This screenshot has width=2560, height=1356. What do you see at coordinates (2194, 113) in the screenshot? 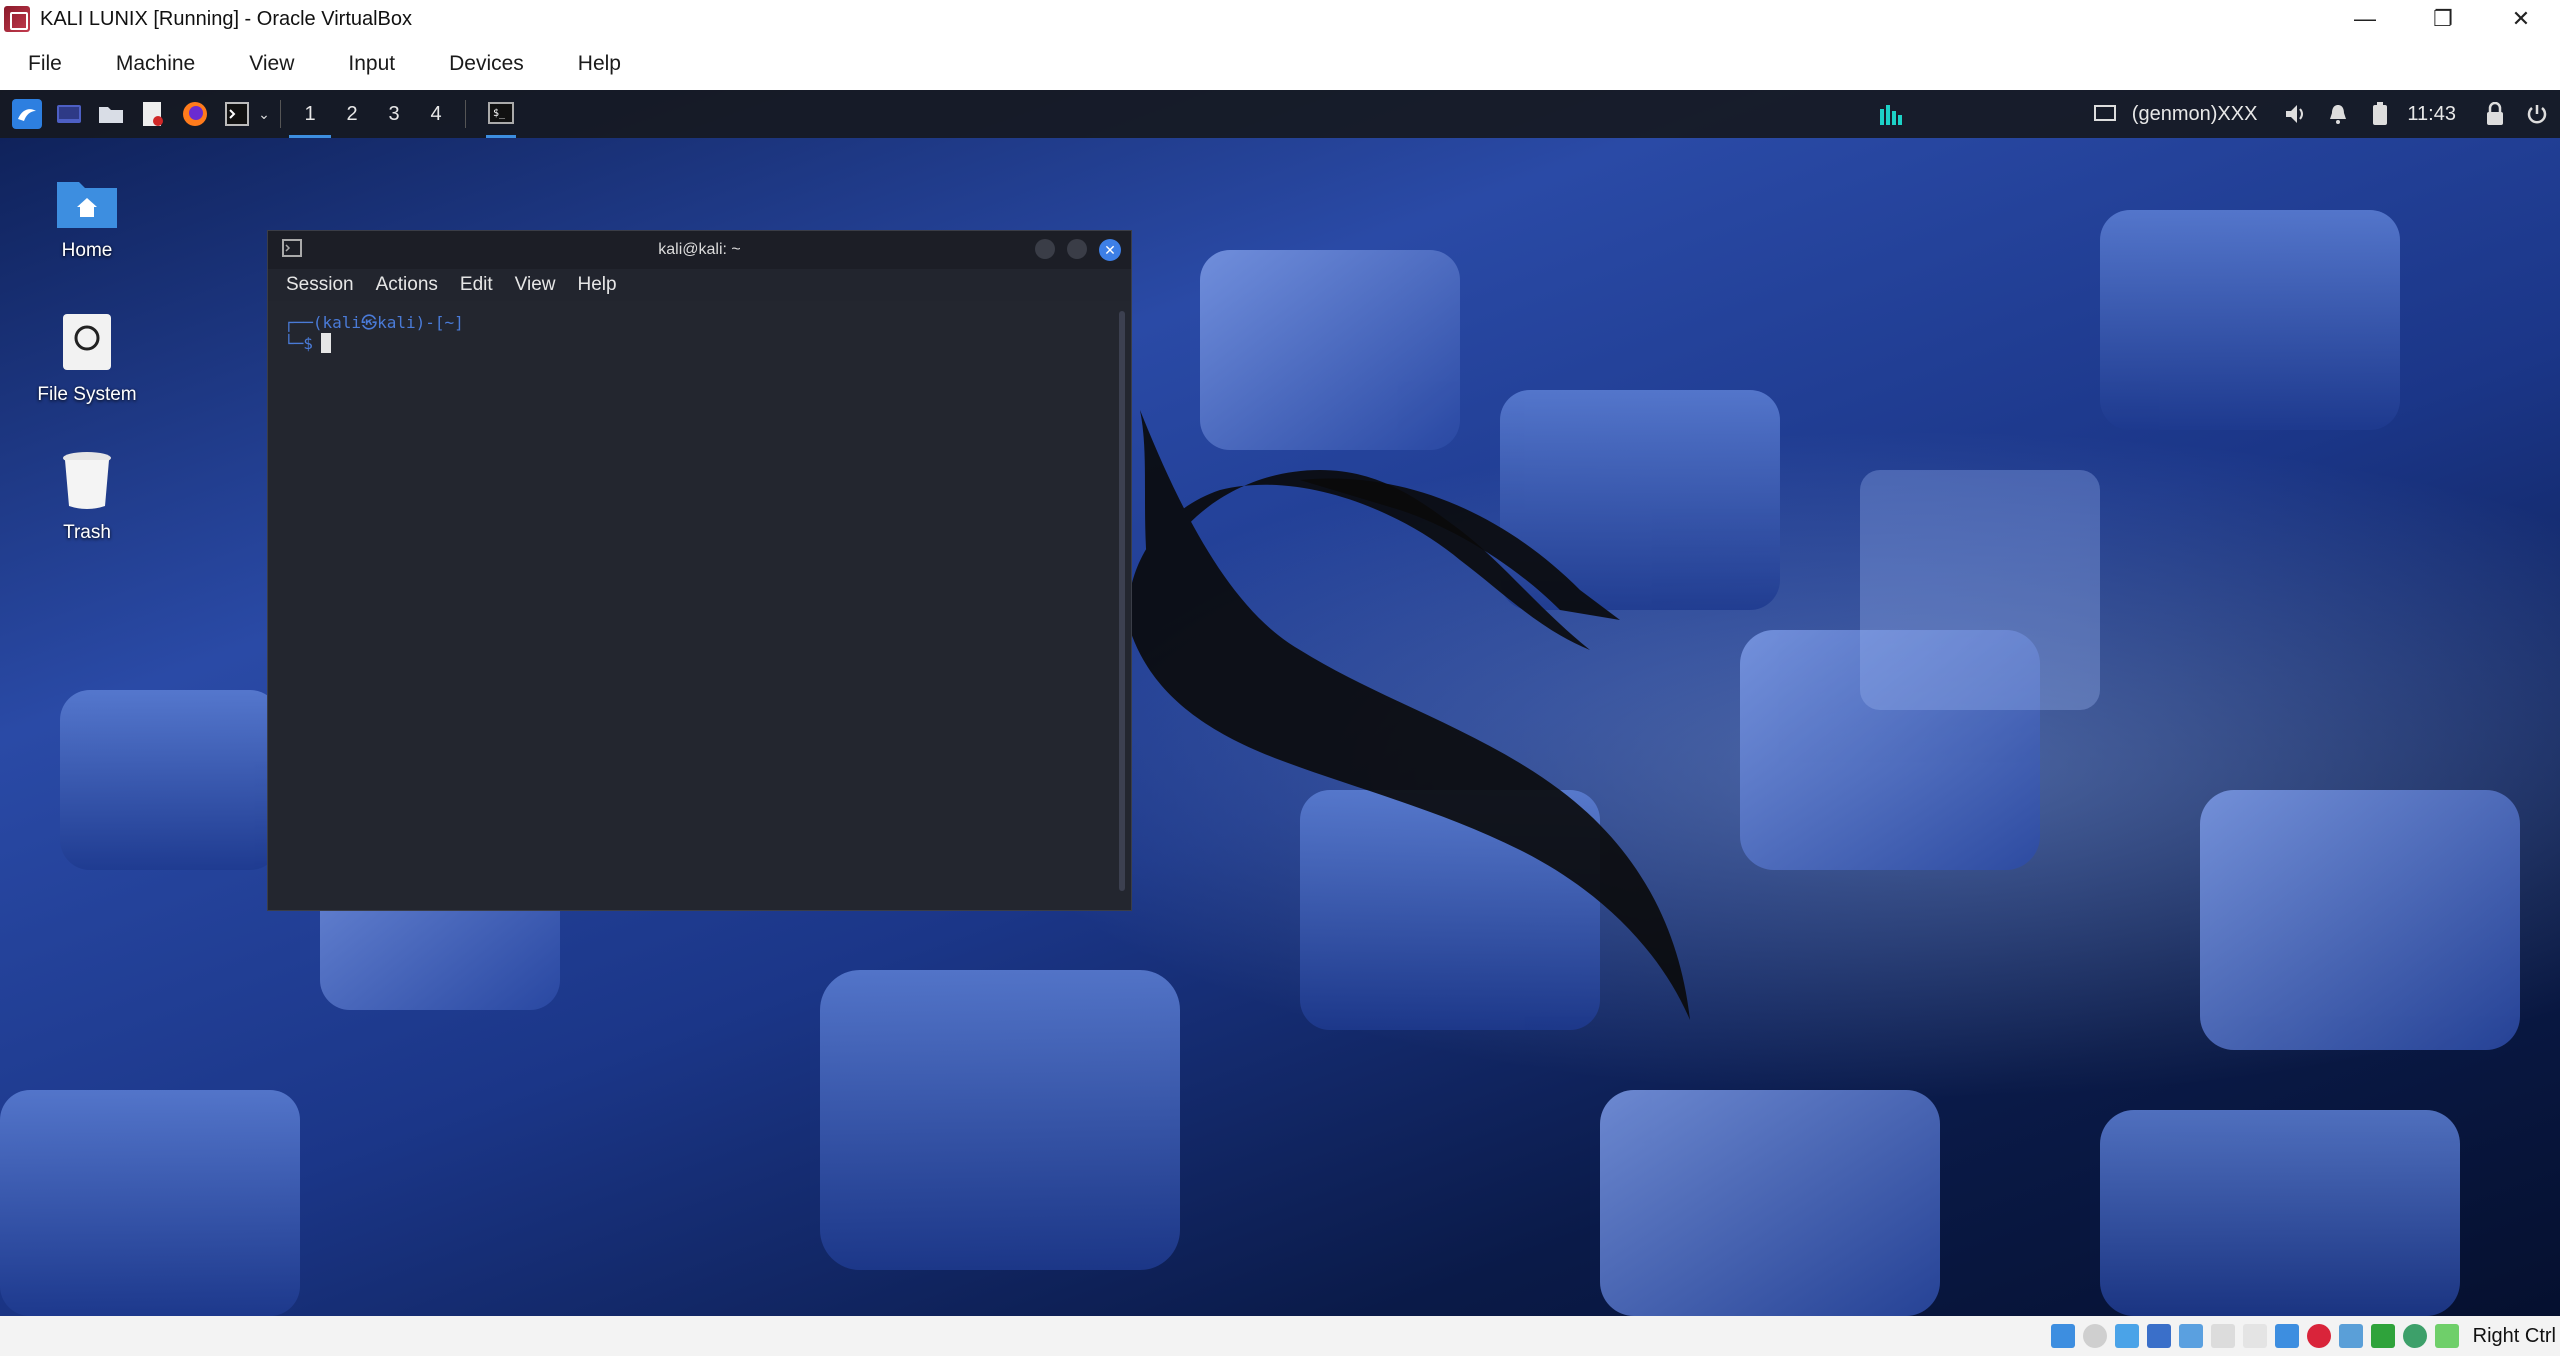
I see `genmon-label: (genmon)XXX` at bounding box center [2194, 113].